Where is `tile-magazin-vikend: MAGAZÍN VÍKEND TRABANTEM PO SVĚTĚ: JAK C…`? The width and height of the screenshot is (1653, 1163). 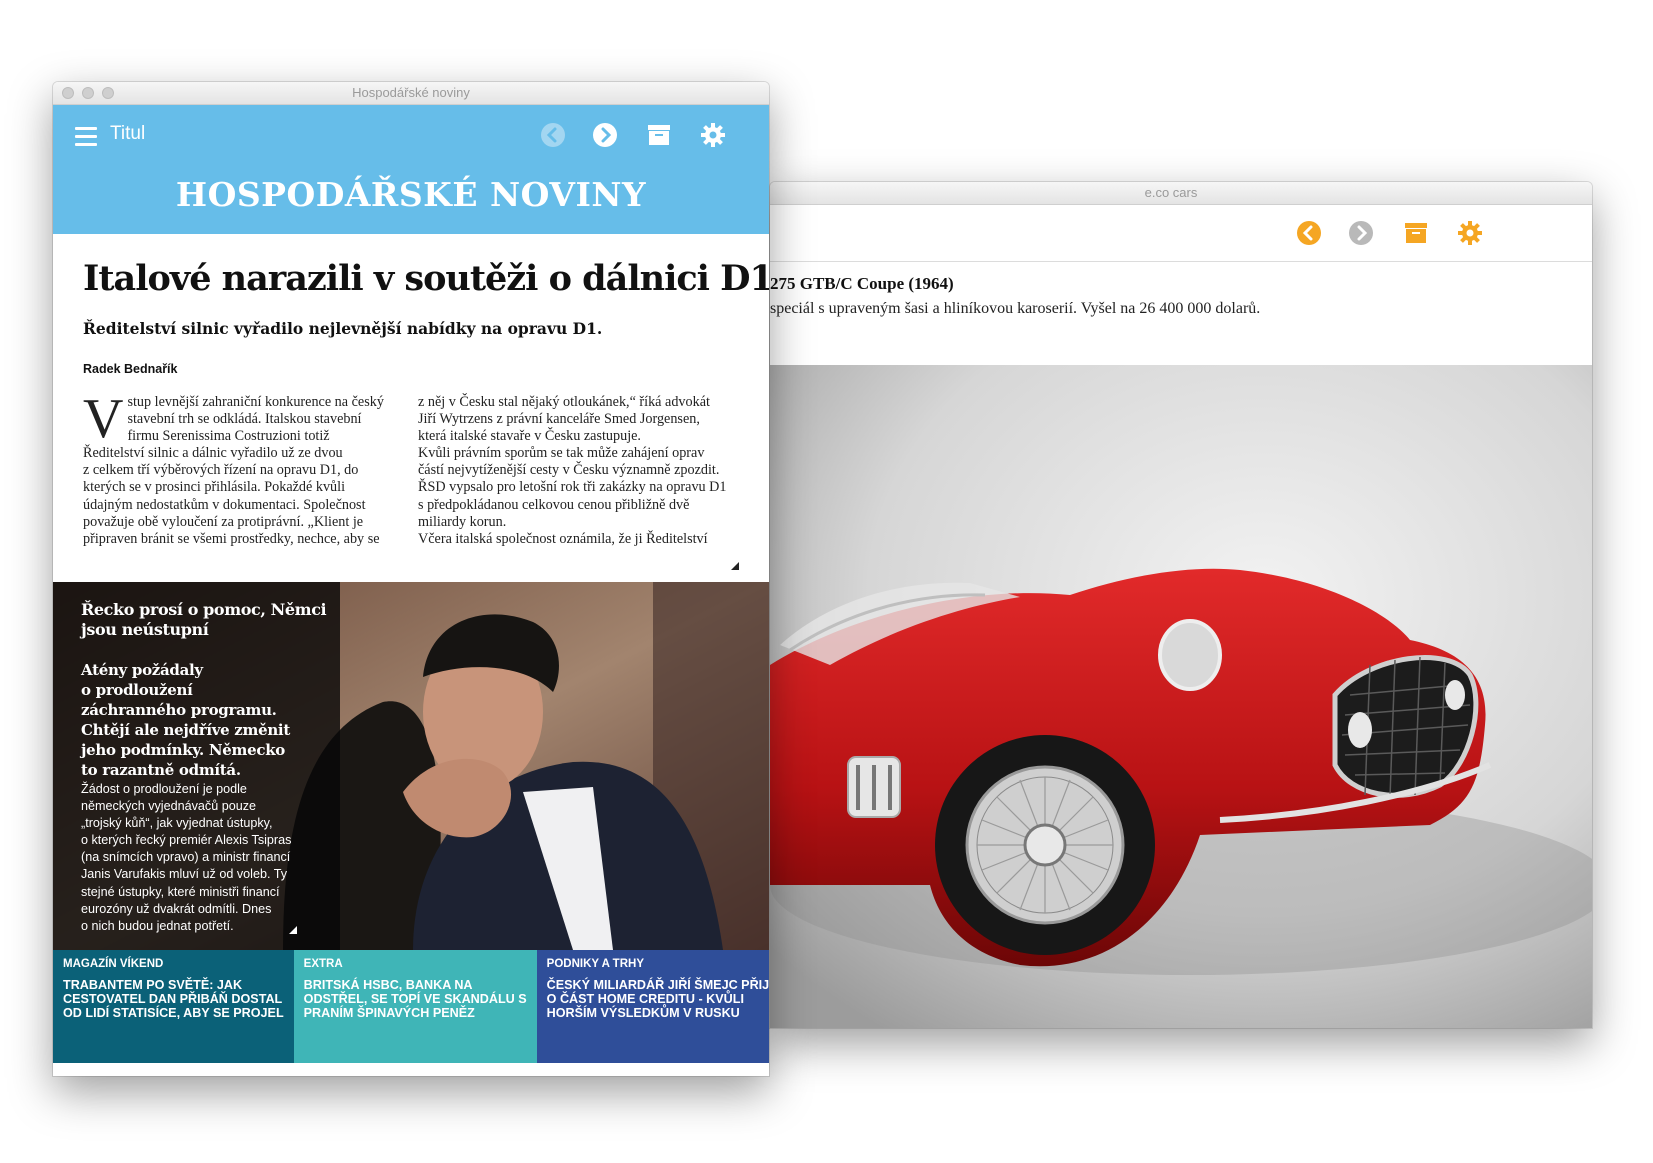 tile-magazin-vikend: MAGAZÍN VÍKEND TRABANTEM PO SVĚTĚ: JAK C… is located at coordinates (173, 1006).